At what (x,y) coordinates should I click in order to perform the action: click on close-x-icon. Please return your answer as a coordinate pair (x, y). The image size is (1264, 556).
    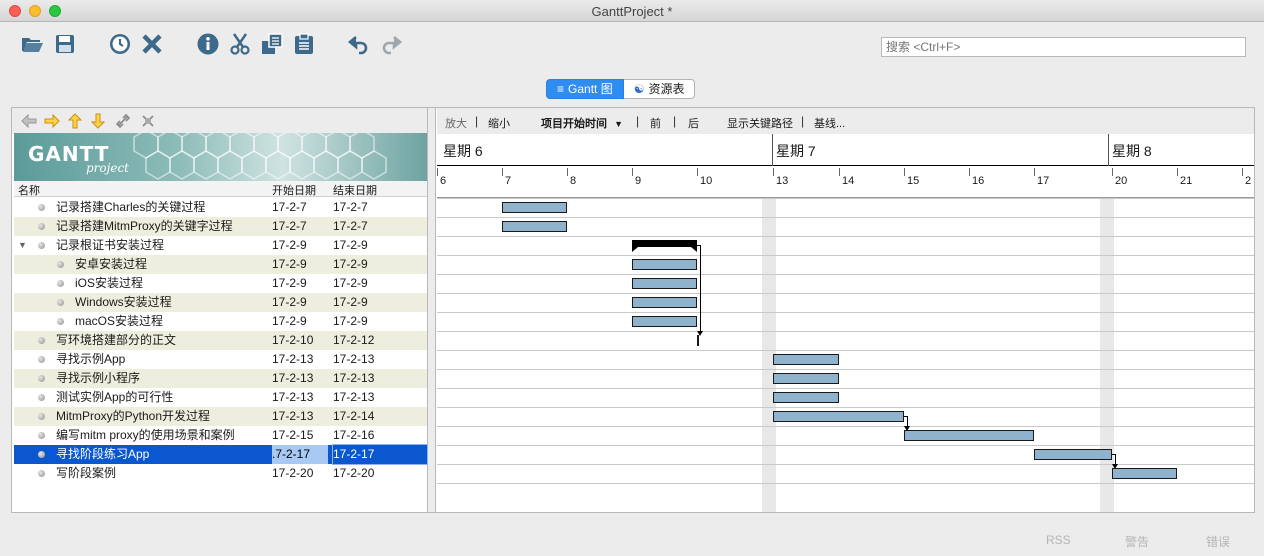
    Looking at the image, I should click on (152, 44).